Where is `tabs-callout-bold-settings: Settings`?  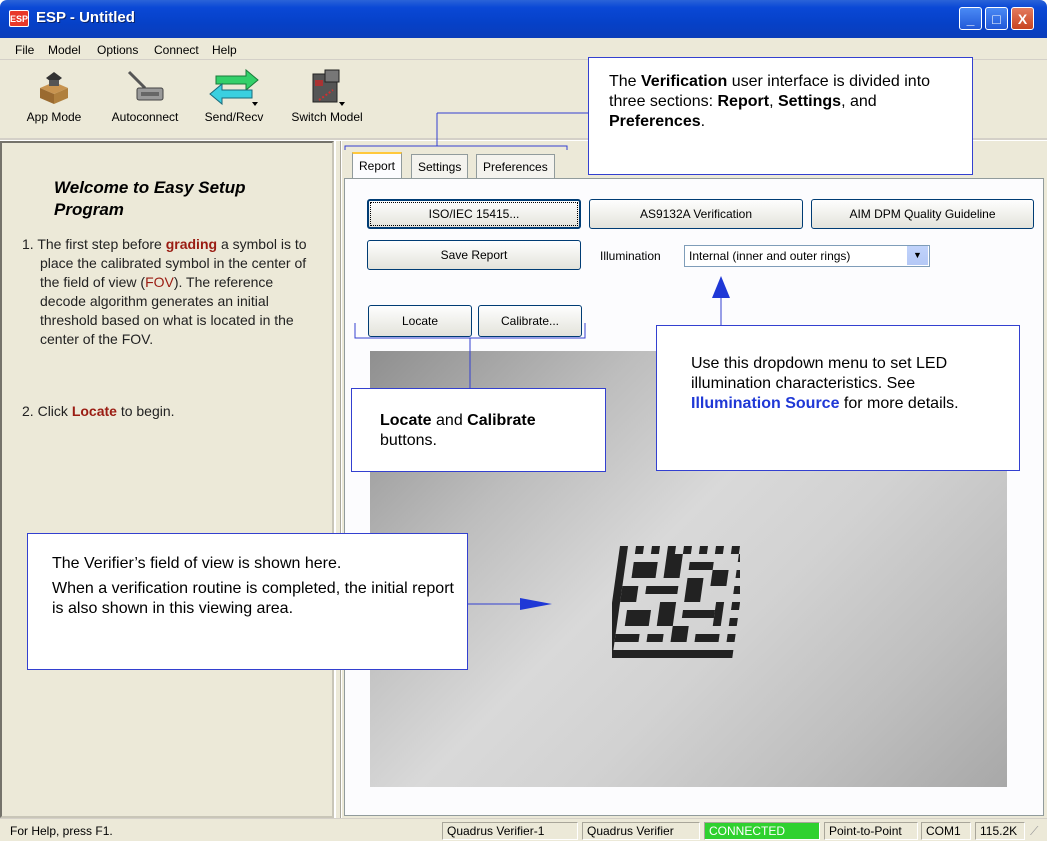
tabs-callout-bold-settings: Settings is located at coordinates (809, 101).